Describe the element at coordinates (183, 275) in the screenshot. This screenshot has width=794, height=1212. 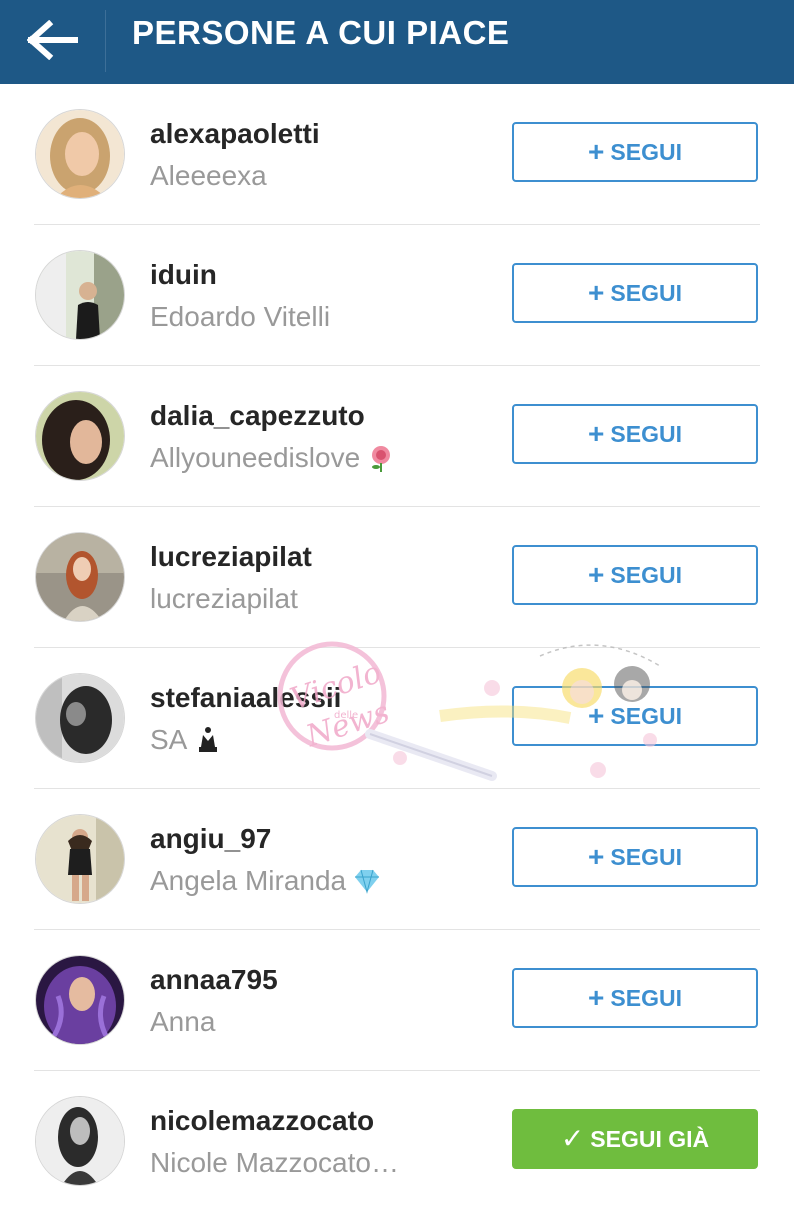
I see `username: iduin` at that location.